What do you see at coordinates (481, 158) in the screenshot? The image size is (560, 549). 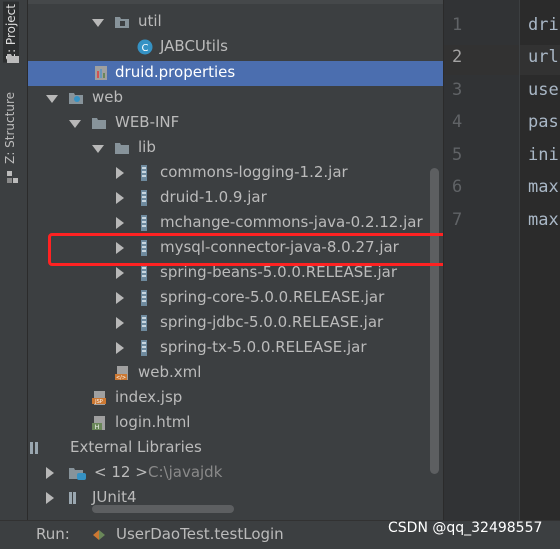 I see `line-number-row: 5` at bounding box center [481, 158].